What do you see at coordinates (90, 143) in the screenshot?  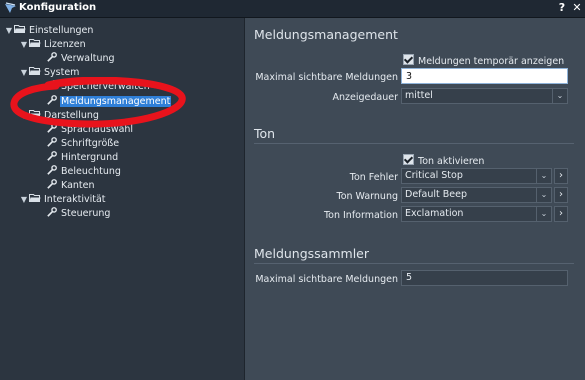 I see `tree-label: Schriftgröße` at bounding box center [90, 143].